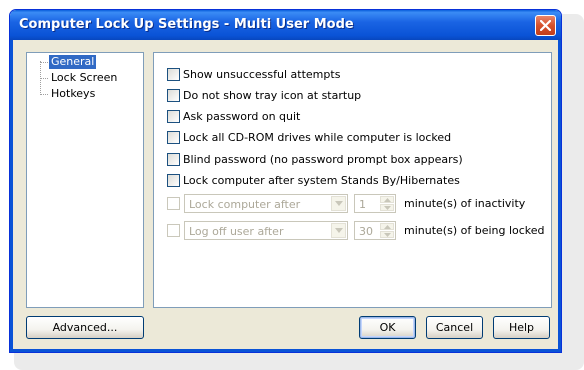  What do you see at coordinates (375, 203) in the screenshot?
I see `lock-minutes-stepper: 1` at bounding box center [375, 203].